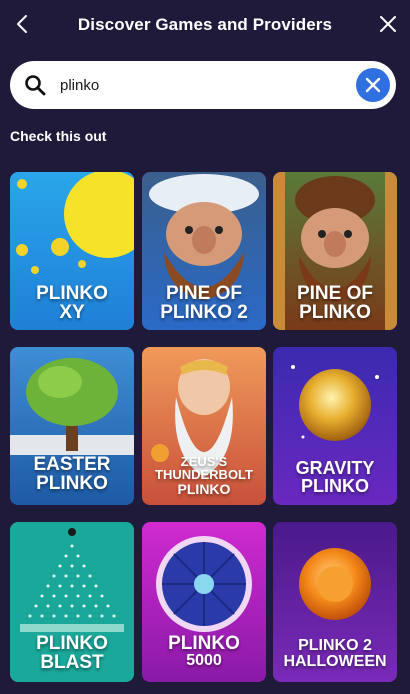 The height and width of the screenshot is (694, 410). Describe the element at coordinates (72, 303) in the screenshot. I see `game-title: PLINKO XY` at that location.